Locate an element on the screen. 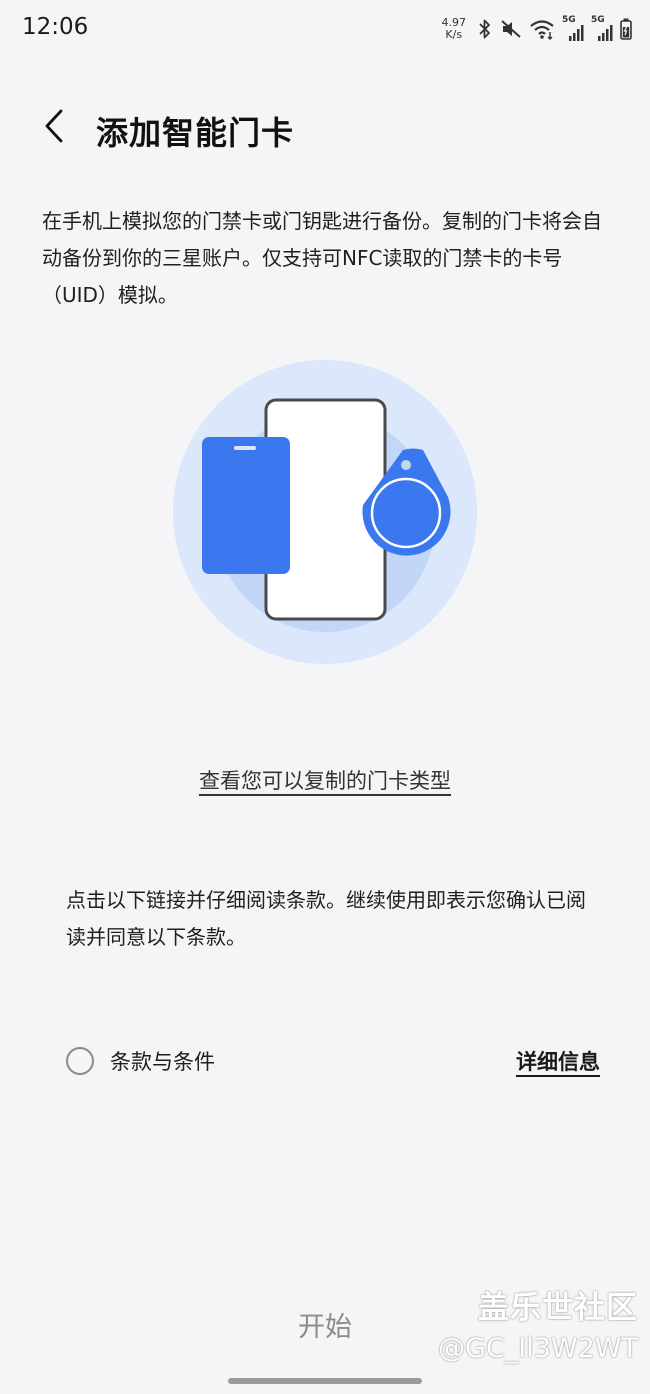  page-title: 添加智能门卡 is located at coordinates (195, 133).